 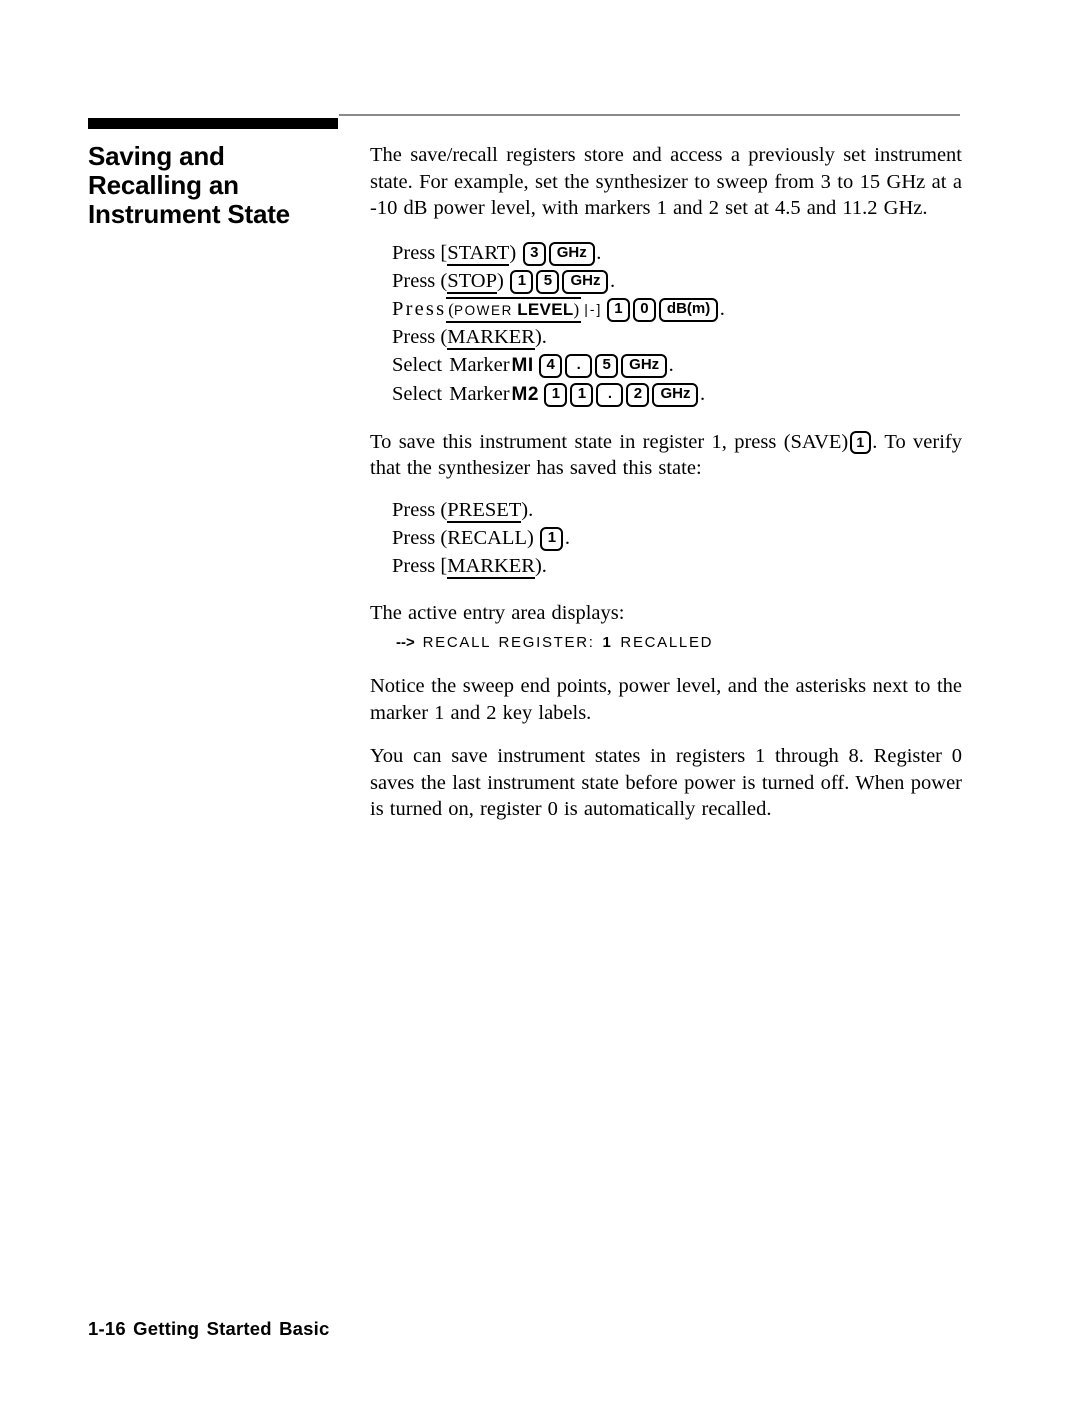 What do you see at coordinates (576, 309) in the screenshot?
I see `softkey-paren-close: )` at bounding box center [576, 309].